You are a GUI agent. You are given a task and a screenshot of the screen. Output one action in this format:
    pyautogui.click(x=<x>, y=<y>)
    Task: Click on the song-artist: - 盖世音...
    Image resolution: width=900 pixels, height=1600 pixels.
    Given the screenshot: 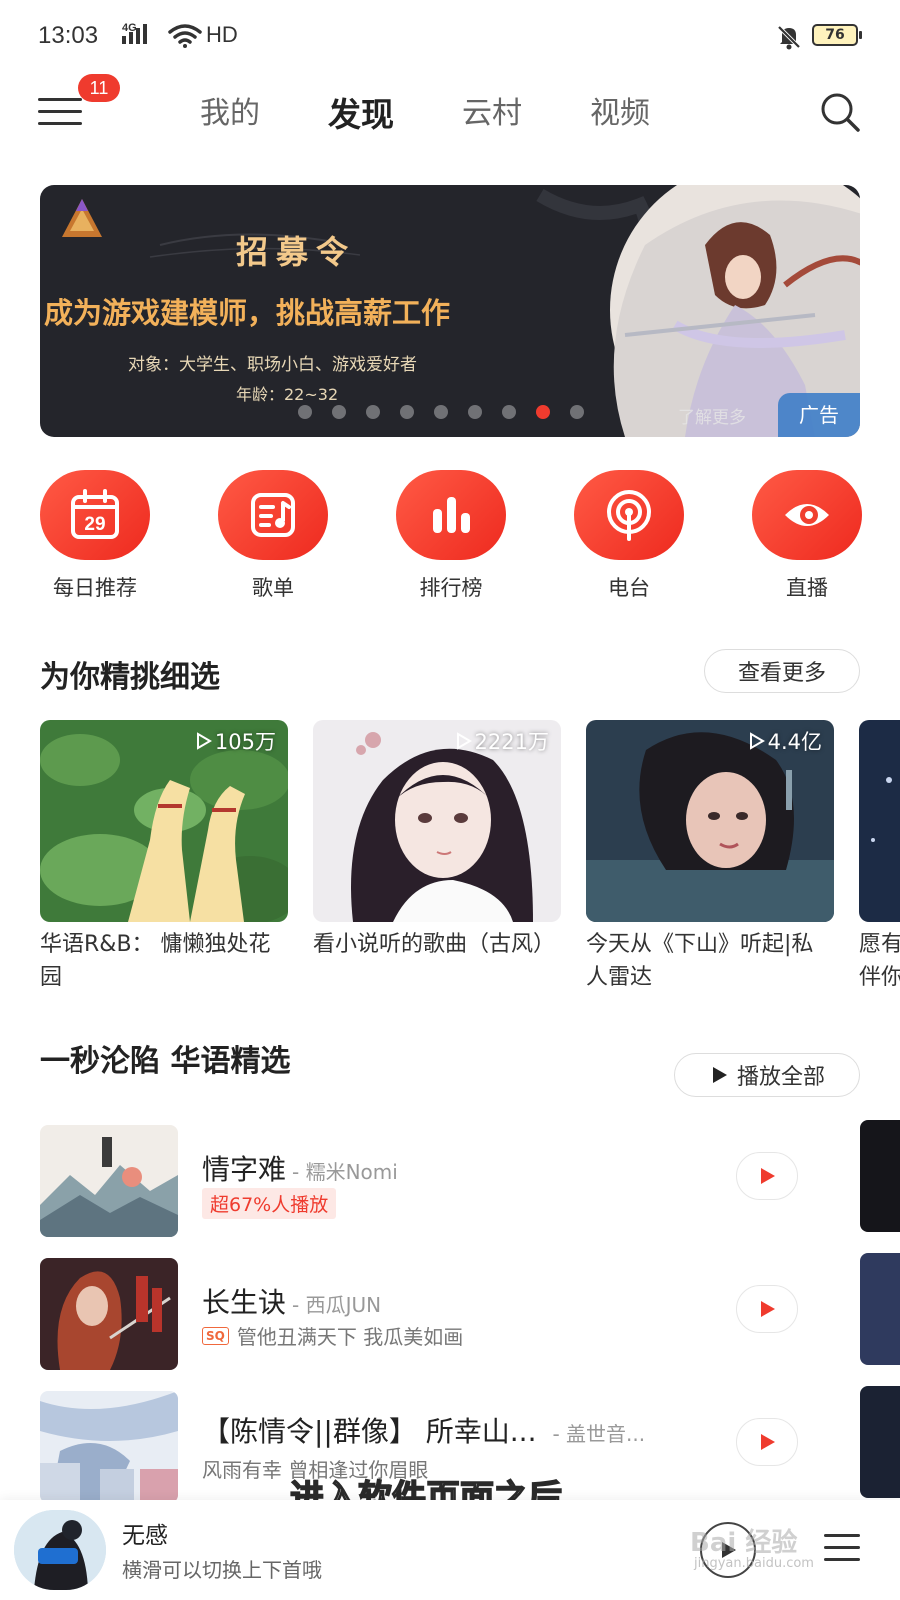 What is the action you would take?
    pyautogui.click(x=599, y=1434)
    